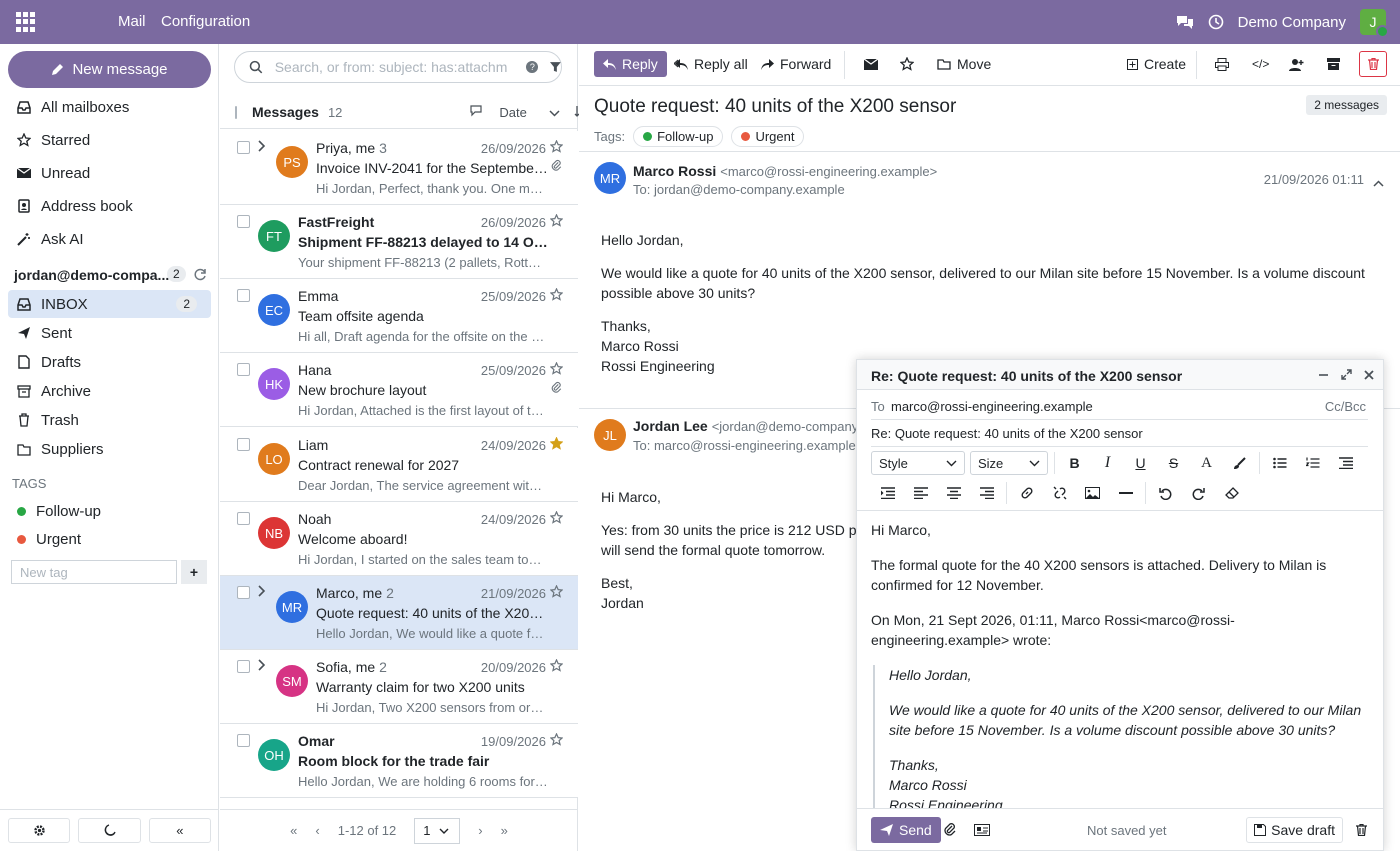 Image resolution: width=1400 pixels, height=851 pixels. I want to click on star-button, so click(907, 64).